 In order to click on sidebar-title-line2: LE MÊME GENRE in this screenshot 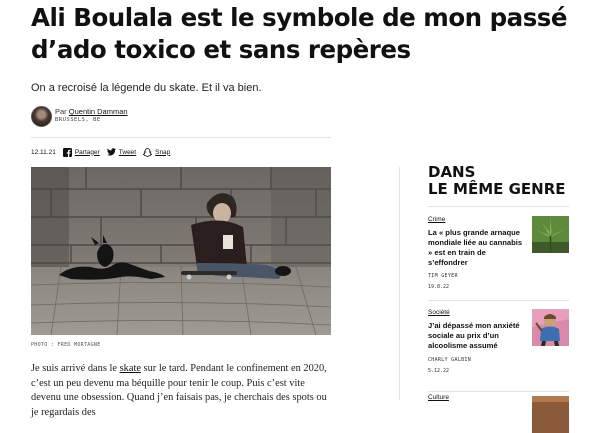, I will do `click(497, 189)`.